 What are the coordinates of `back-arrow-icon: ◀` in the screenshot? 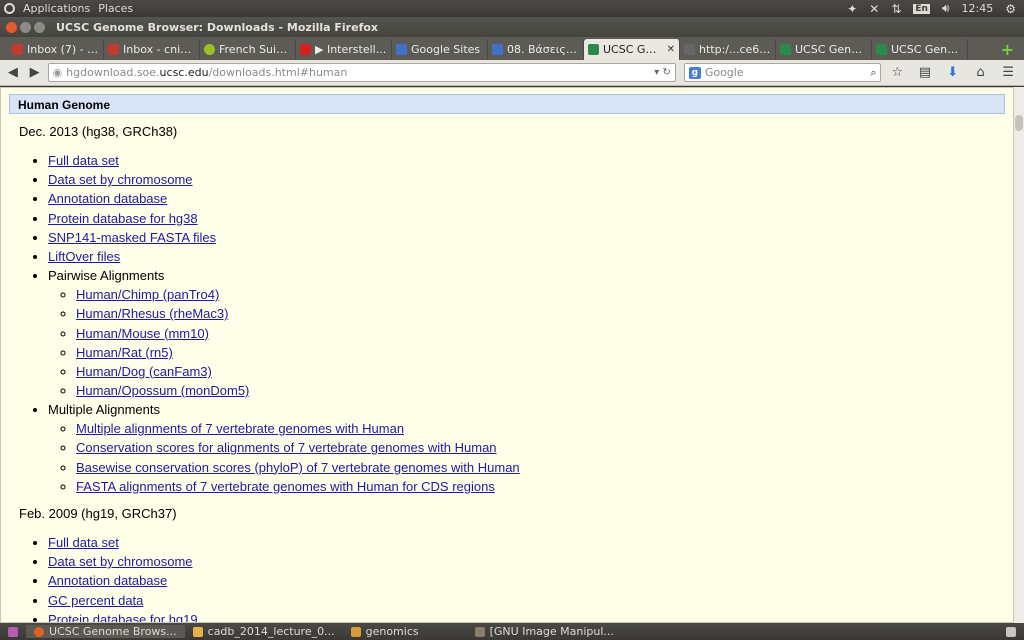 It's located at (13, 72).